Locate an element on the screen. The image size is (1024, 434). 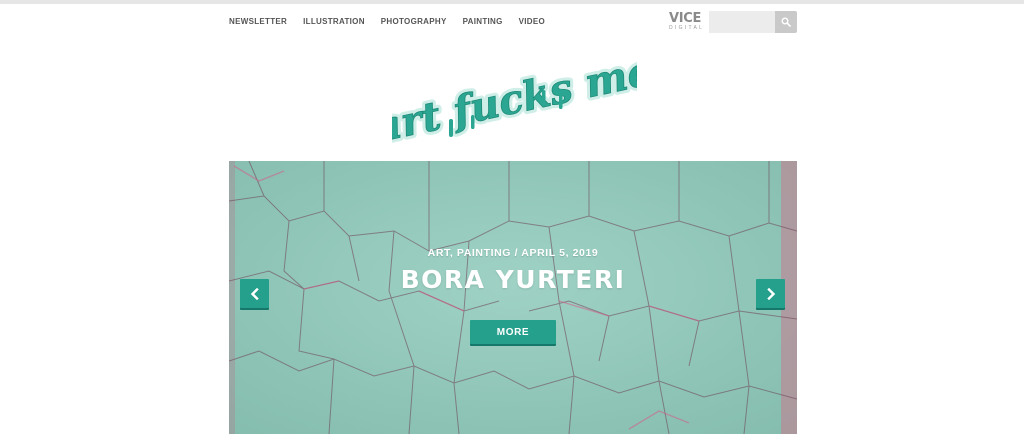
search-button is located at coordinates (786, 22).